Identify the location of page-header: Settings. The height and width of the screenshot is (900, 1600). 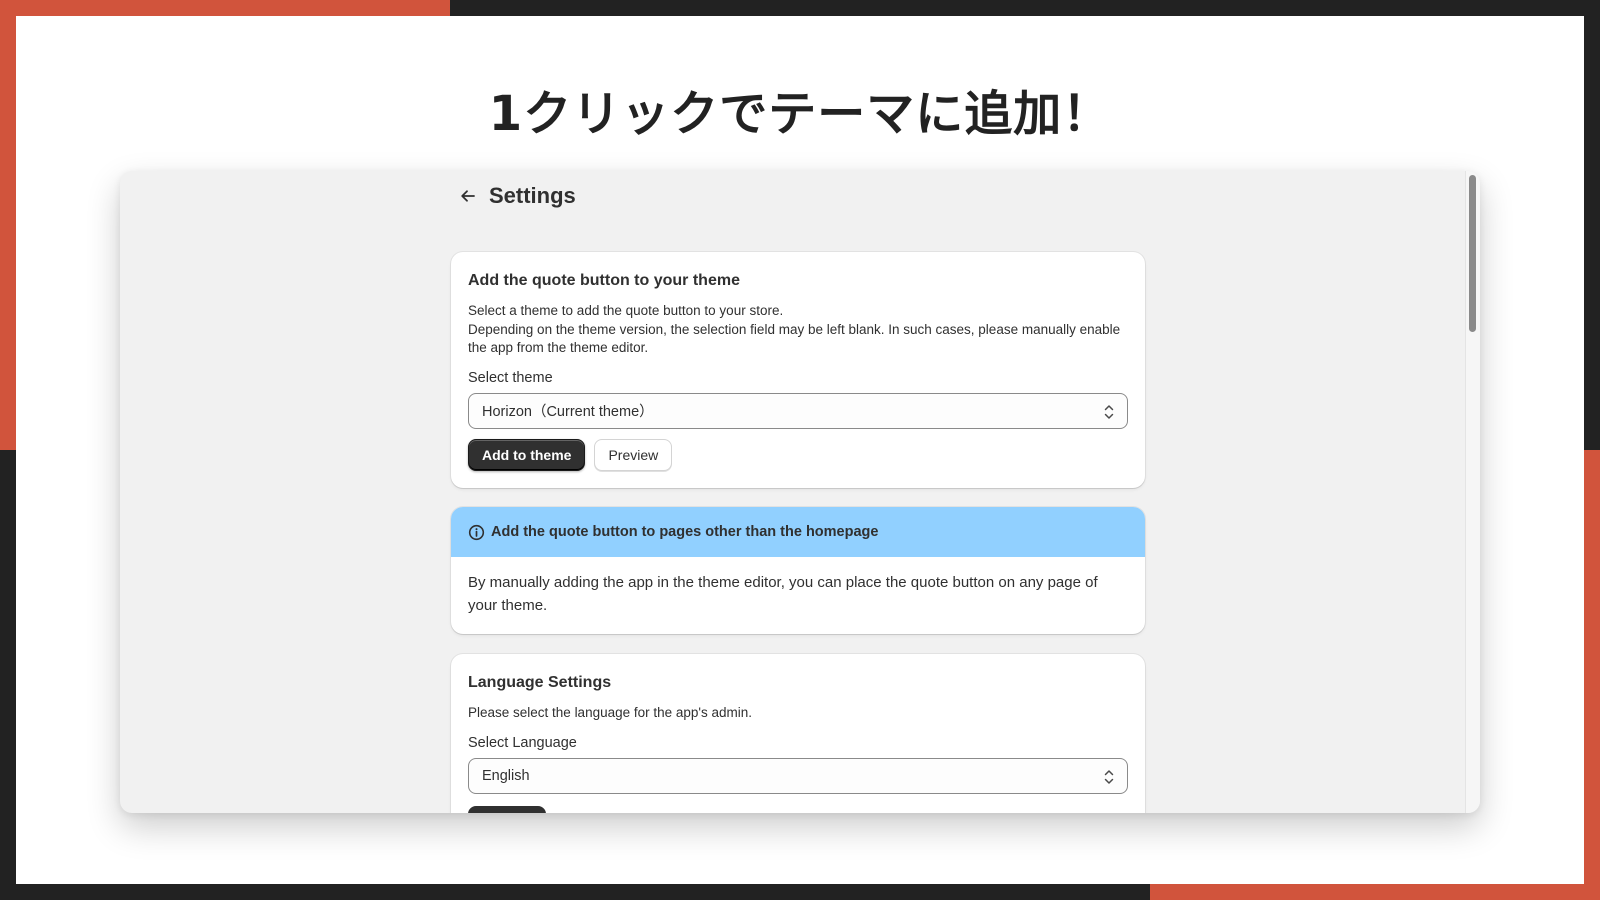
(515, 196).